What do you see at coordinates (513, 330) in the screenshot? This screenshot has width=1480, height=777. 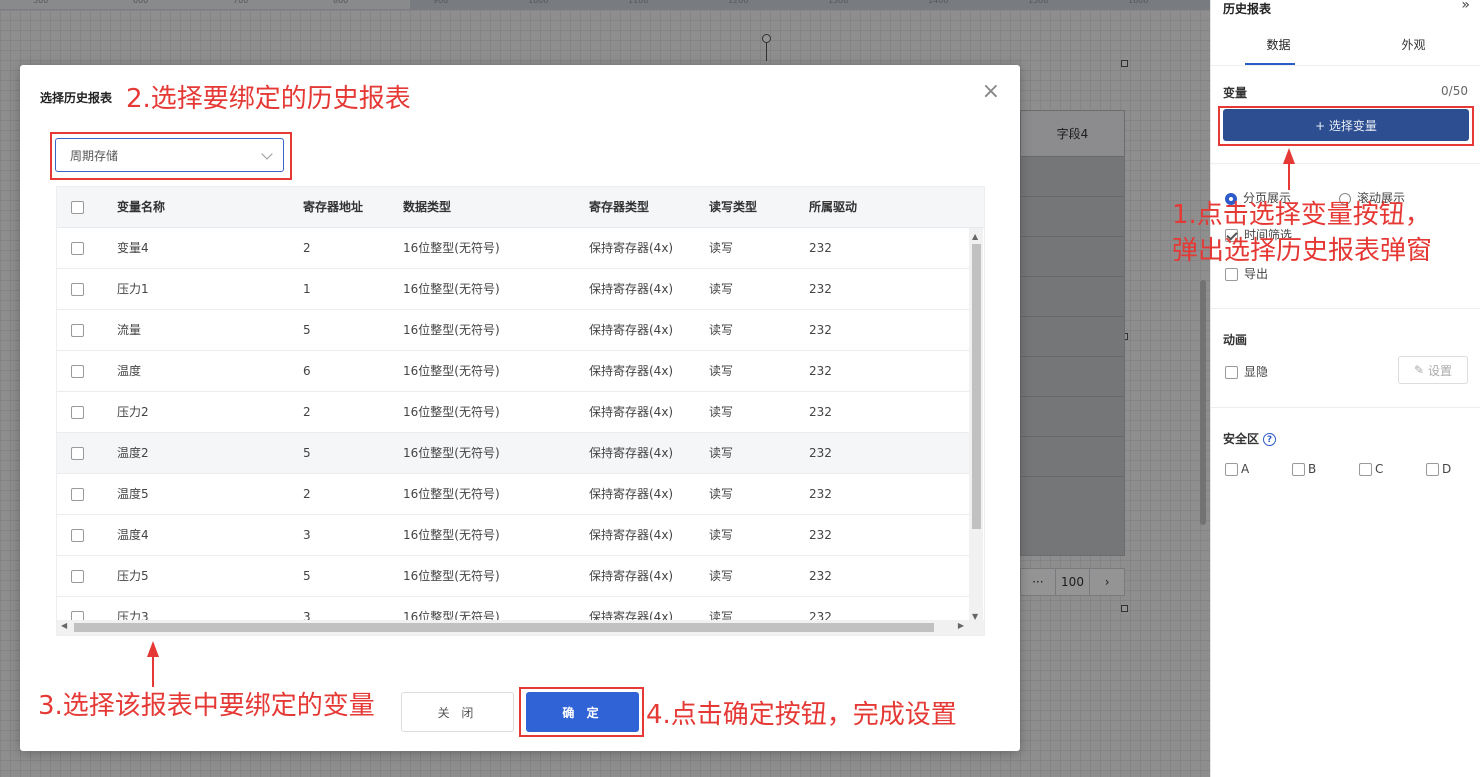 I see `table-row: 流量 5 16位整型(无符号) 保持寄存器(4x) 读写 232` at bounding box center [513, 330].